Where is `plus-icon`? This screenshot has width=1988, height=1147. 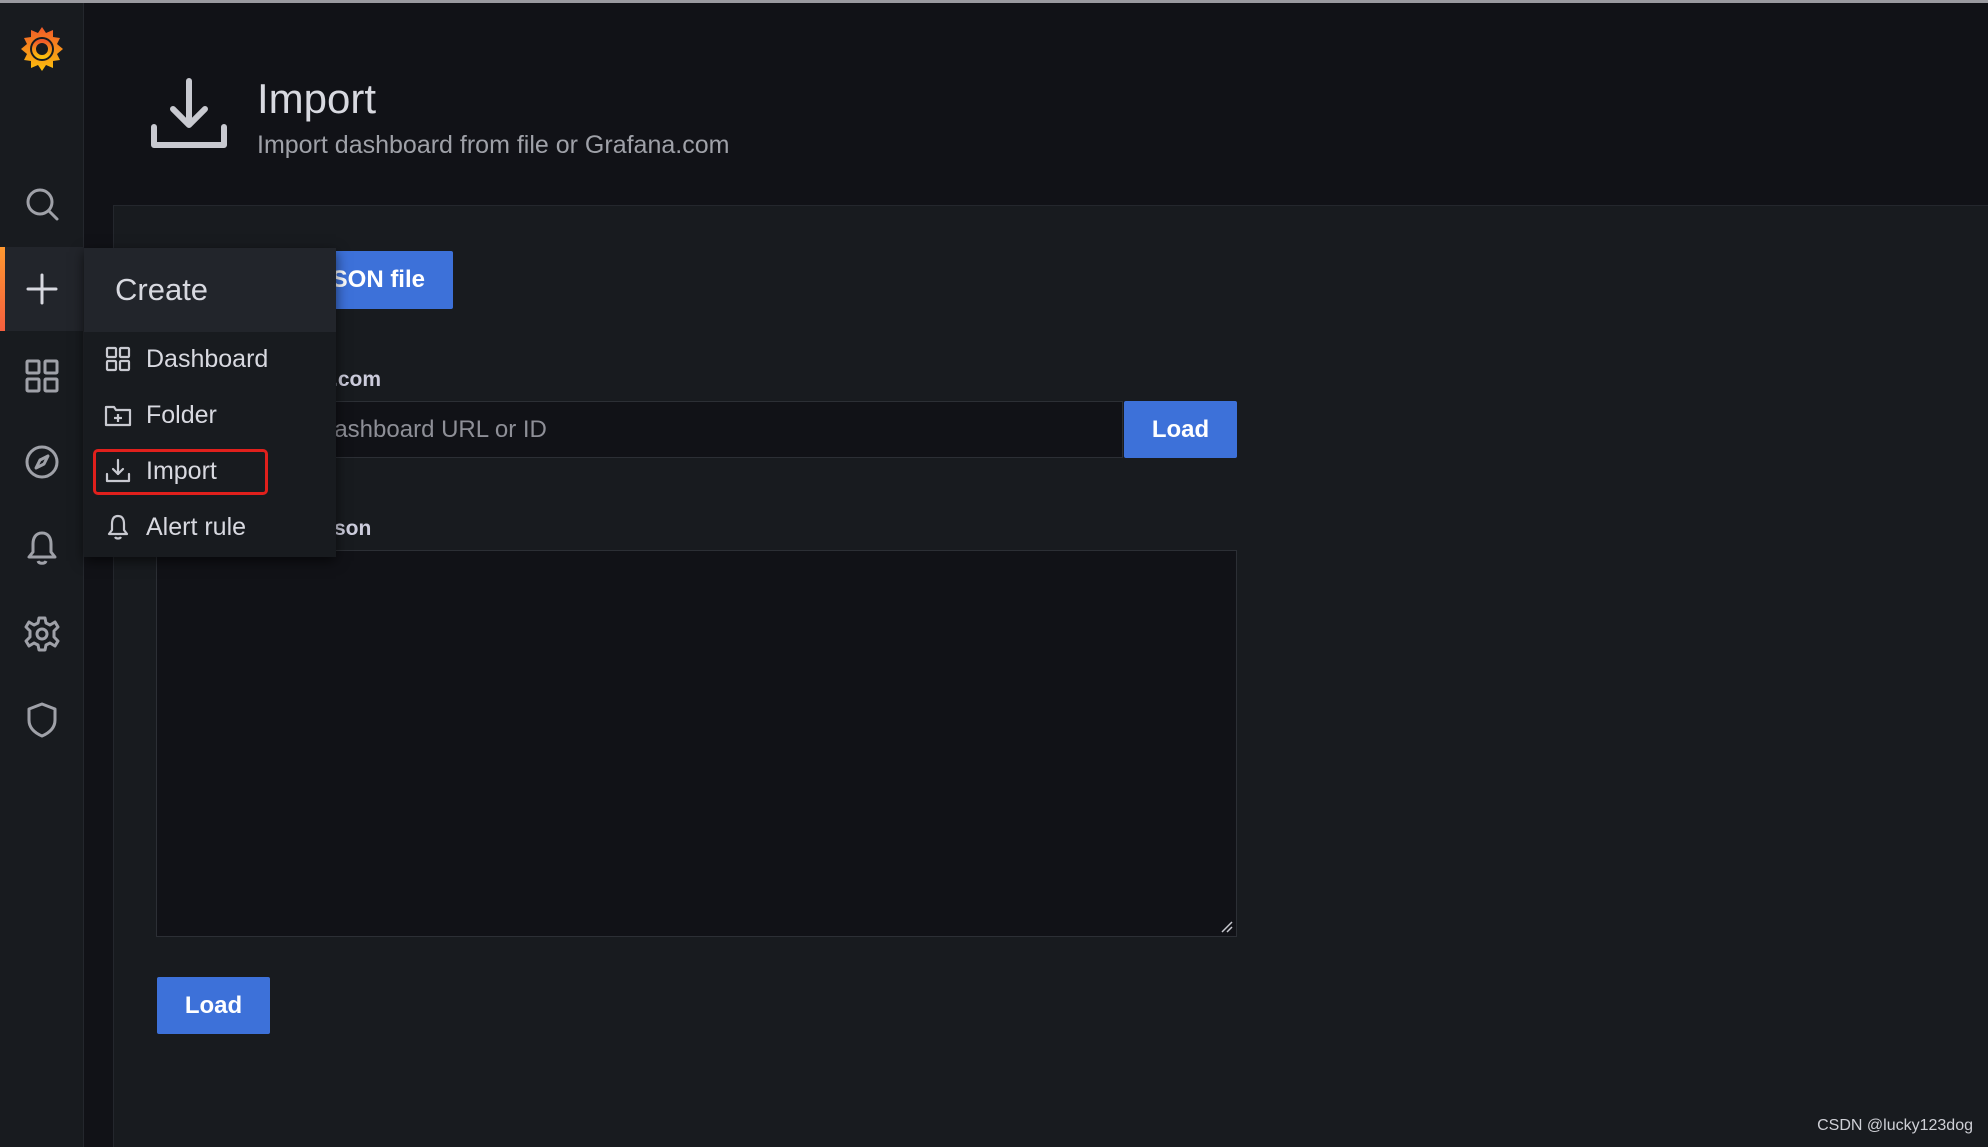
plus-icon is located at coordinates (42, 289).